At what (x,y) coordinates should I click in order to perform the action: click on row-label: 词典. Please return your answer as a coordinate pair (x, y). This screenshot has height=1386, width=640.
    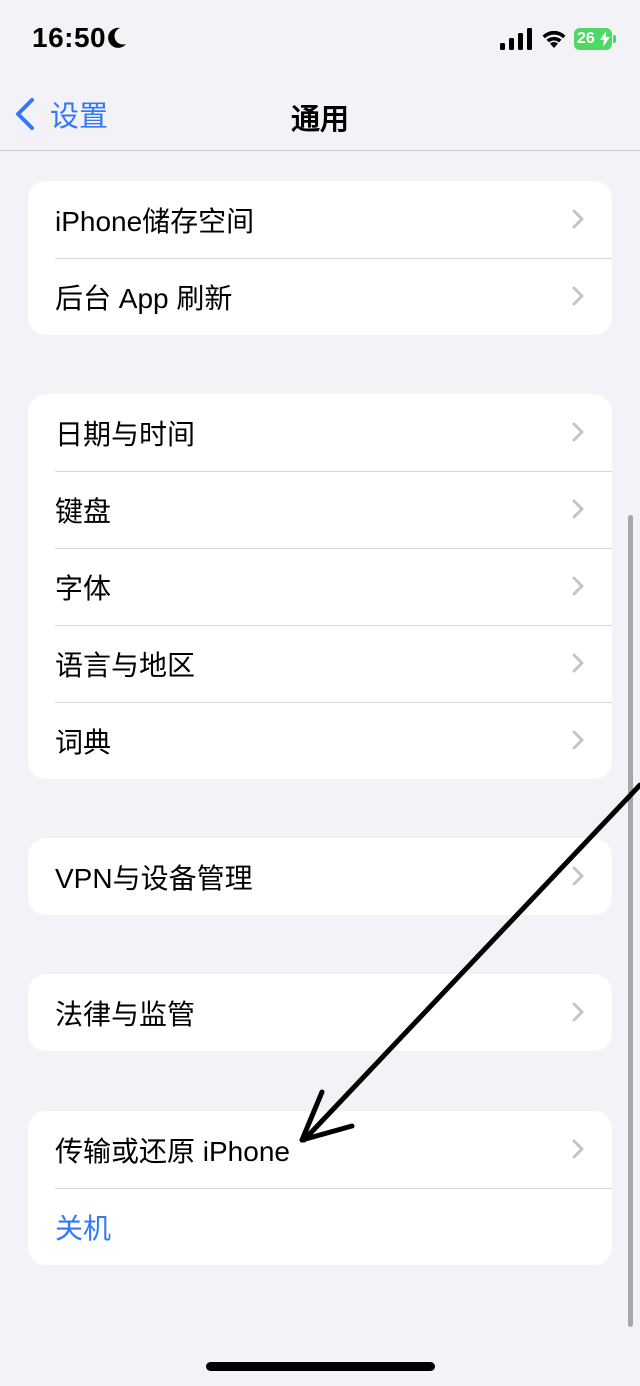
    Looking at the image, I should click on (83, 742).